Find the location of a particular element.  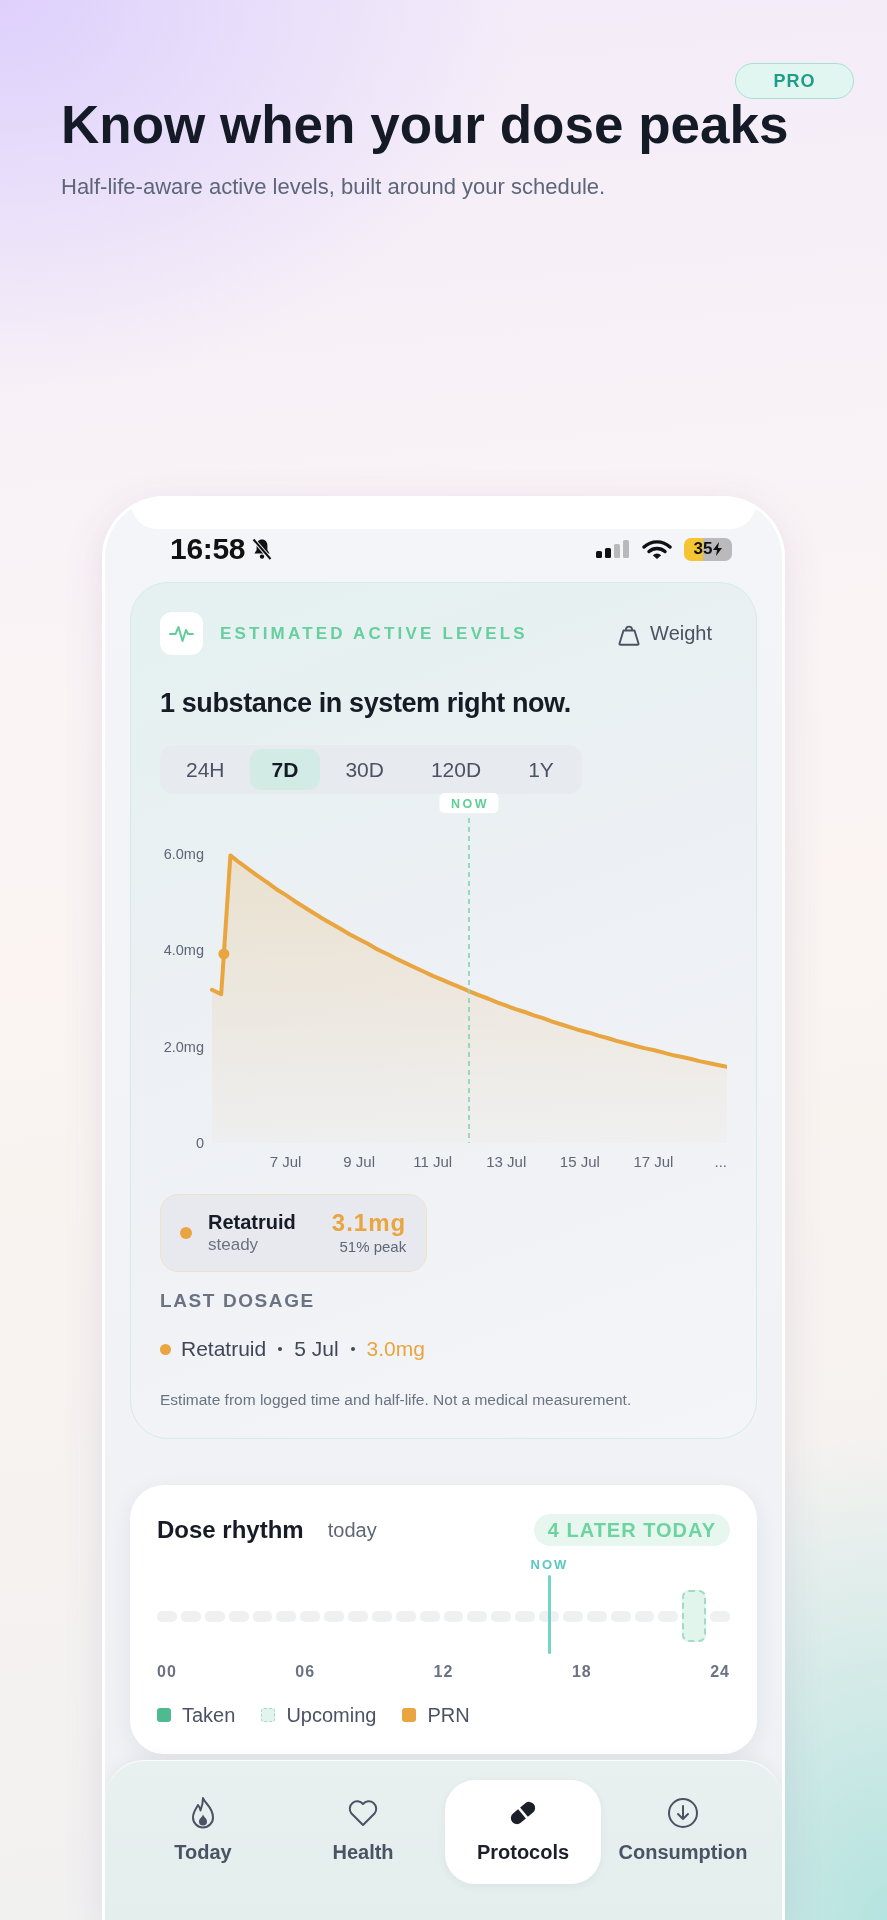

pulse-icon is located at coordinates (181, 633).